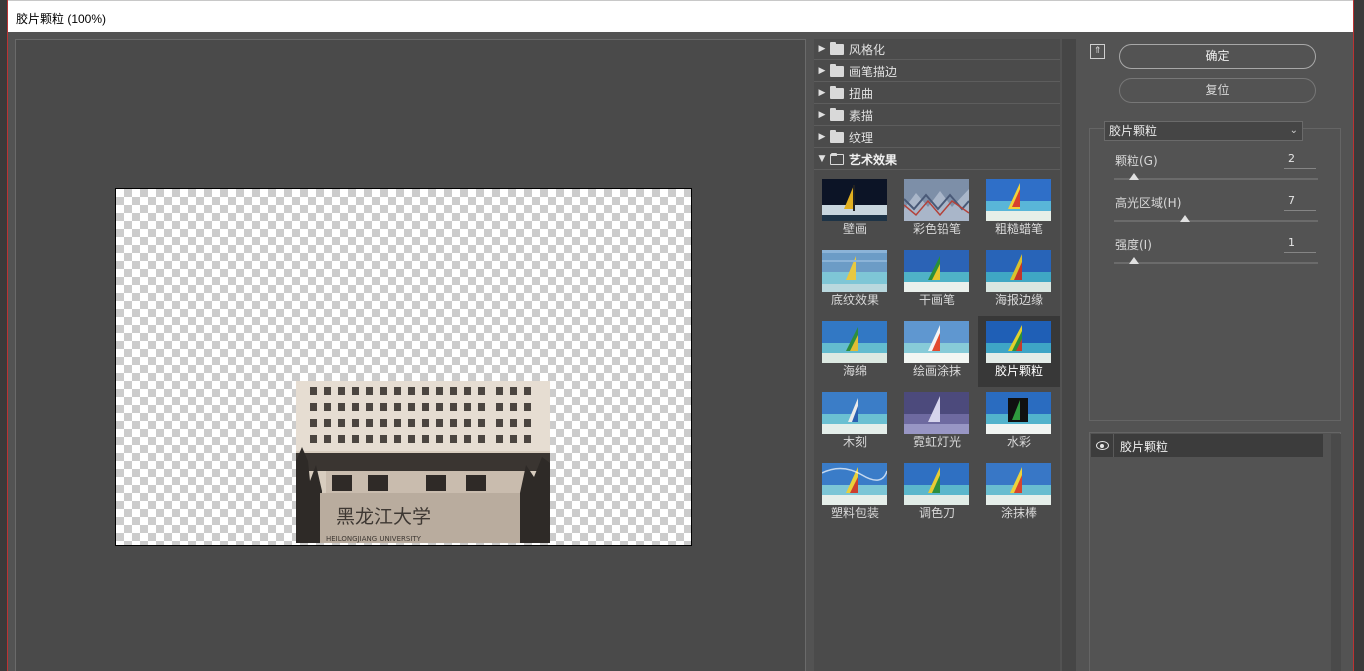 Image resolution: width=1364 pixels, height=671 pixels. Describe the element at coordinates (4, 335) in the screenshot. I see `window-left-edge` at that location.